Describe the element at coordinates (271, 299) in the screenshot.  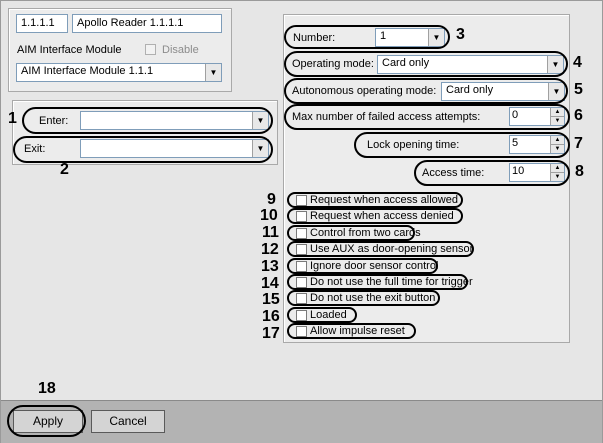
I see `callout-number-15: 15` at that location.